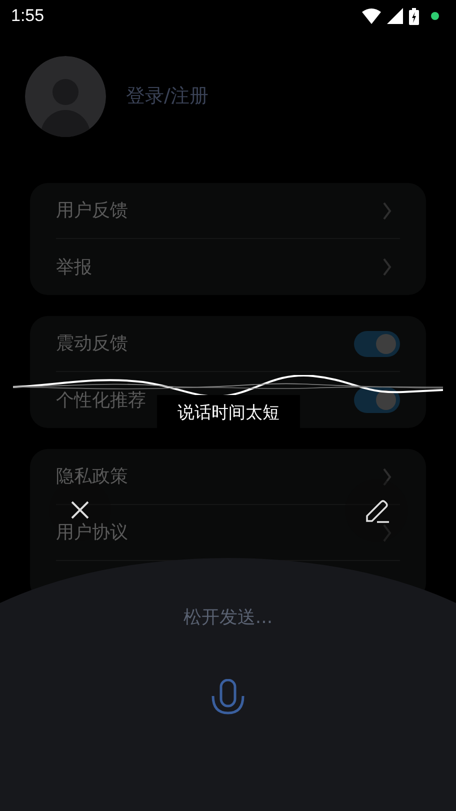 The width and height of the screenshot is (456, 811). Describe the element at coordinates (101, 400) in the screenshot. I see `setting-label: 个性化推荐` at that location.